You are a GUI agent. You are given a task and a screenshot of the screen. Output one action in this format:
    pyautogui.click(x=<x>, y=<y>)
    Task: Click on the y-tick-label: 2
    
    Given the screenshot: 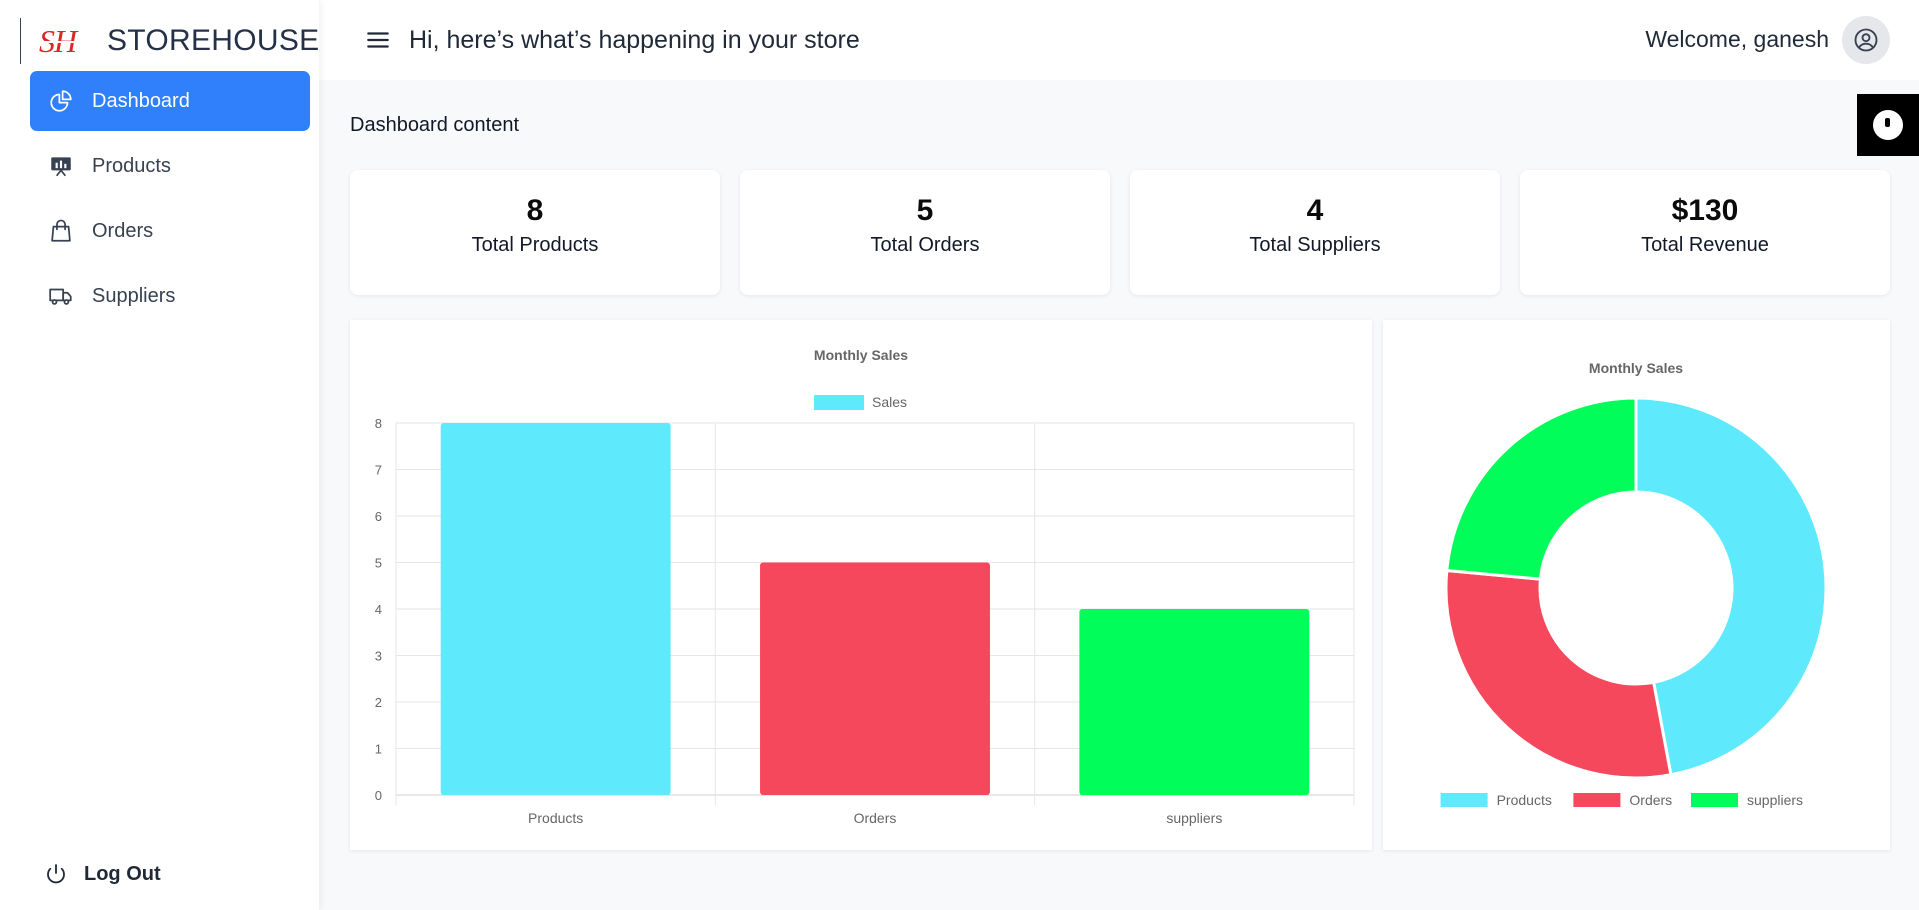 What is the action you would take?
    pyautogui.click(x=378, y=702)
    